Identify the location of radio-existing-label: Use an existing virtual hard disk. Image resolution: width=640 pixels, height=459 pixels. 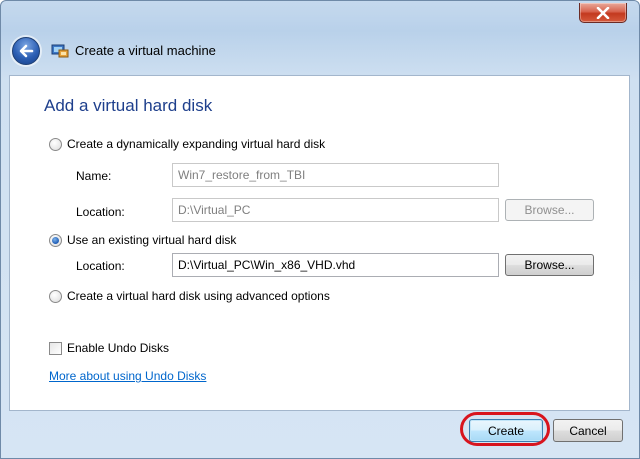
(152, 240).